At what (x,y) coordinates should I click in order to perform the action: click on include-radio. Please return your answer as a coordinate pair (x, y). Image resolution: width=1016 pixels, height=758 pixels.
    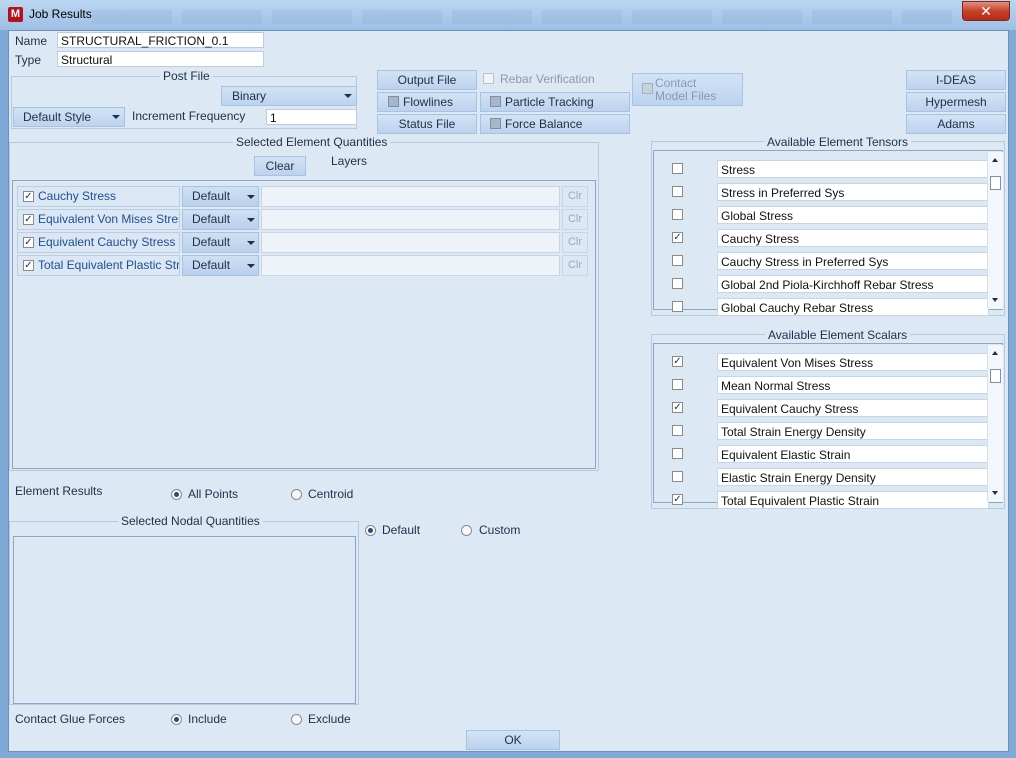
    Looking at the image, I should click on (176, 719).